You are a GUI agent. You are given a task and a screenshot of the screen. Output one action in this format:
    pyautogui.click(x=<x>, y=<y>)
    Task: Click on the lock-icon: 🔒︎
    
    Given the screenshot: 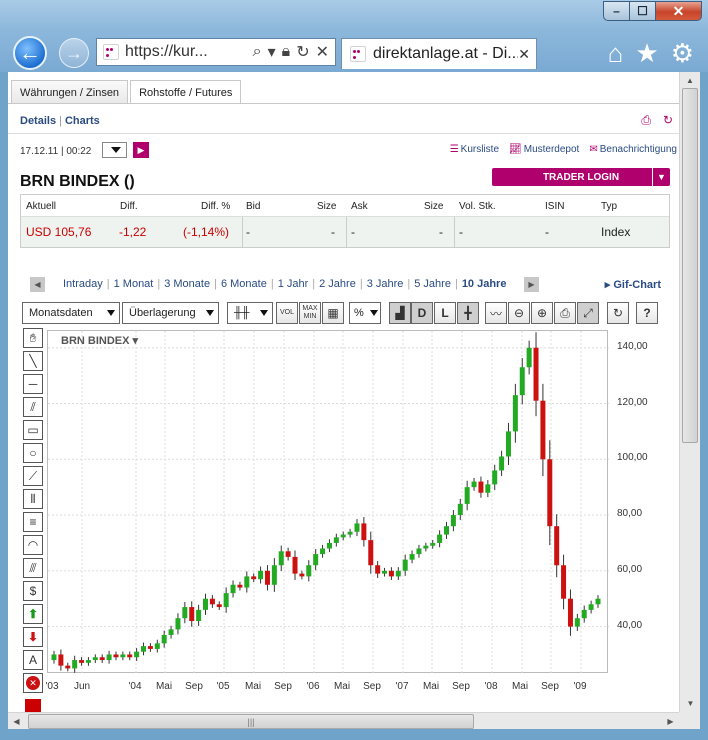 What is the action you would take?
    pyautogui.click(x=286, y=52)
    